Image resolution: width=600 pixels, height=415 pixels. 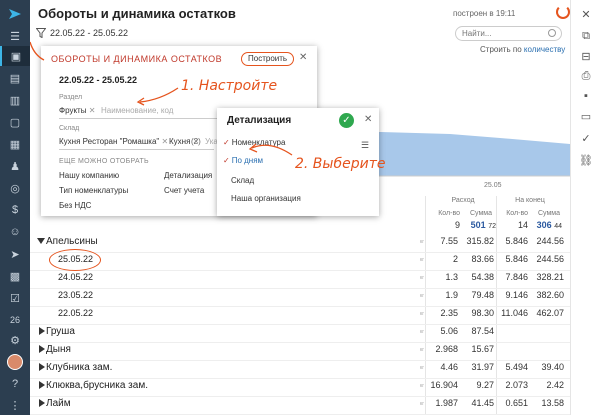 What do you see at coordinates (482, 367) in the screenshot?
I see `expense-sum: 31.97` at bounding box center [482, 367].